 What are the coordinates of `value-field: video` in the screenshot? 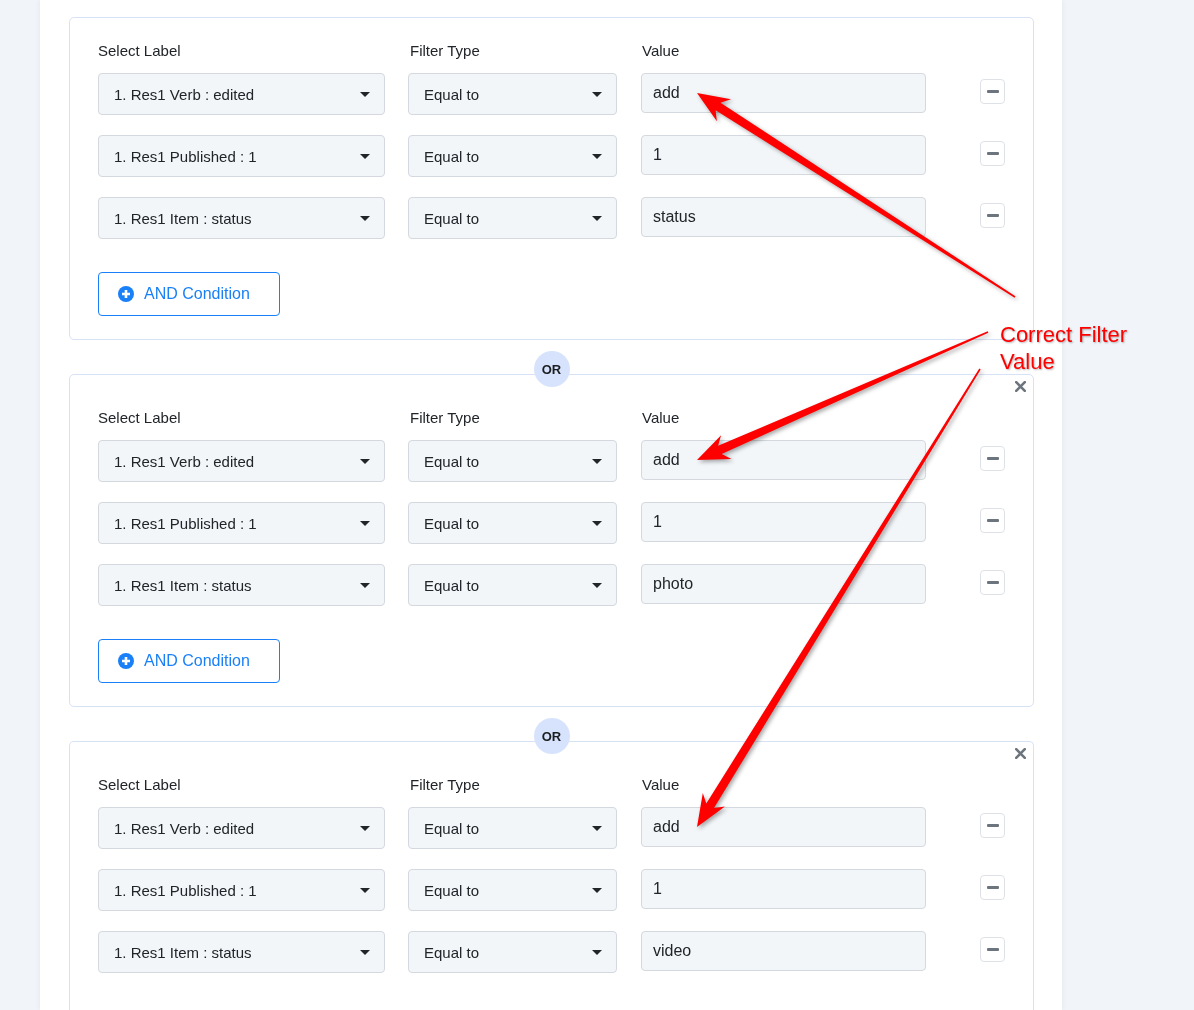 It's located at (783, 951).